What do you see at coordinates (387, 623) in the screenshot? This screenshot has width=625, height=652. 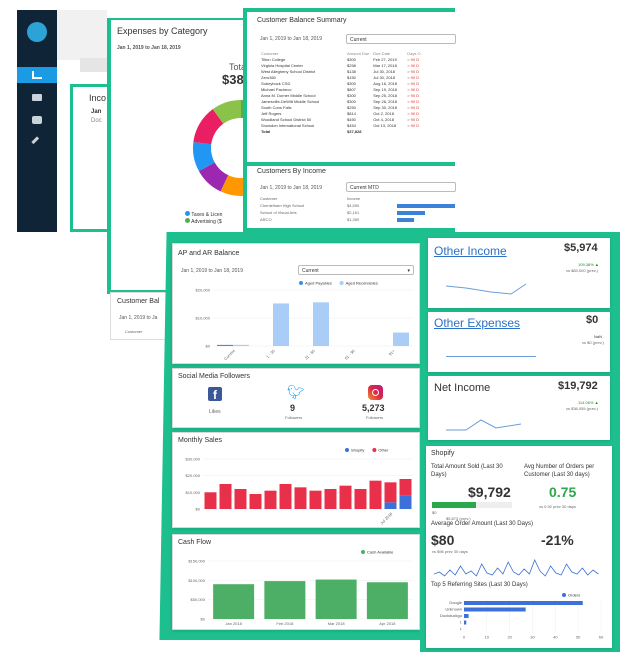 I see `x-tick-label: Apr 2018` at bounding box center [387, 623].